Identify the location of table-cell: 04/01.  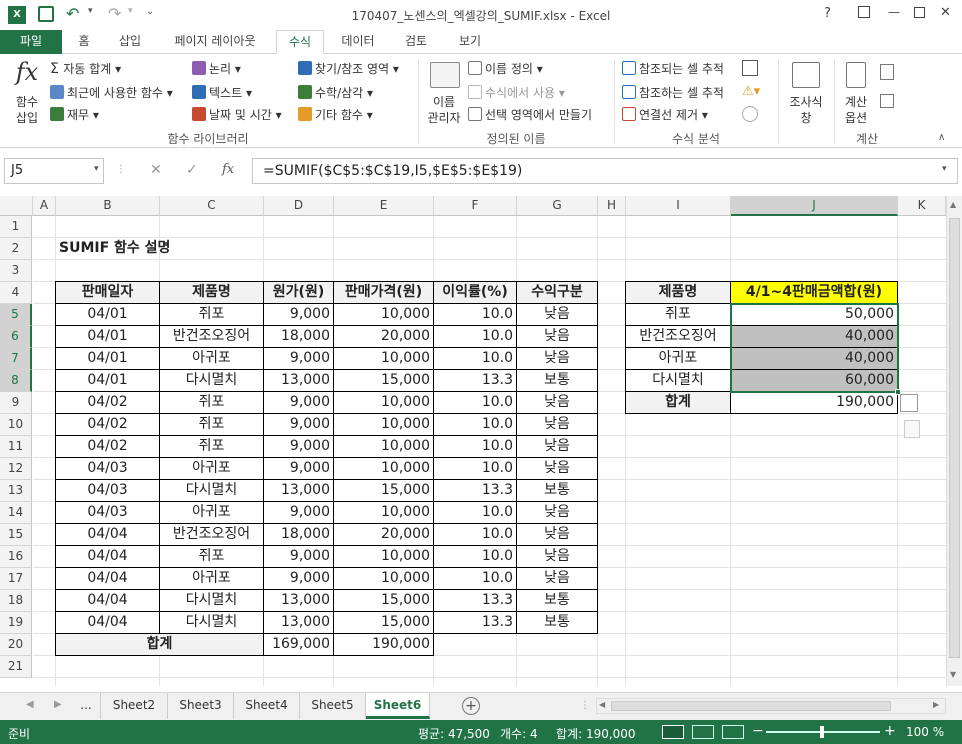
(107, 380).